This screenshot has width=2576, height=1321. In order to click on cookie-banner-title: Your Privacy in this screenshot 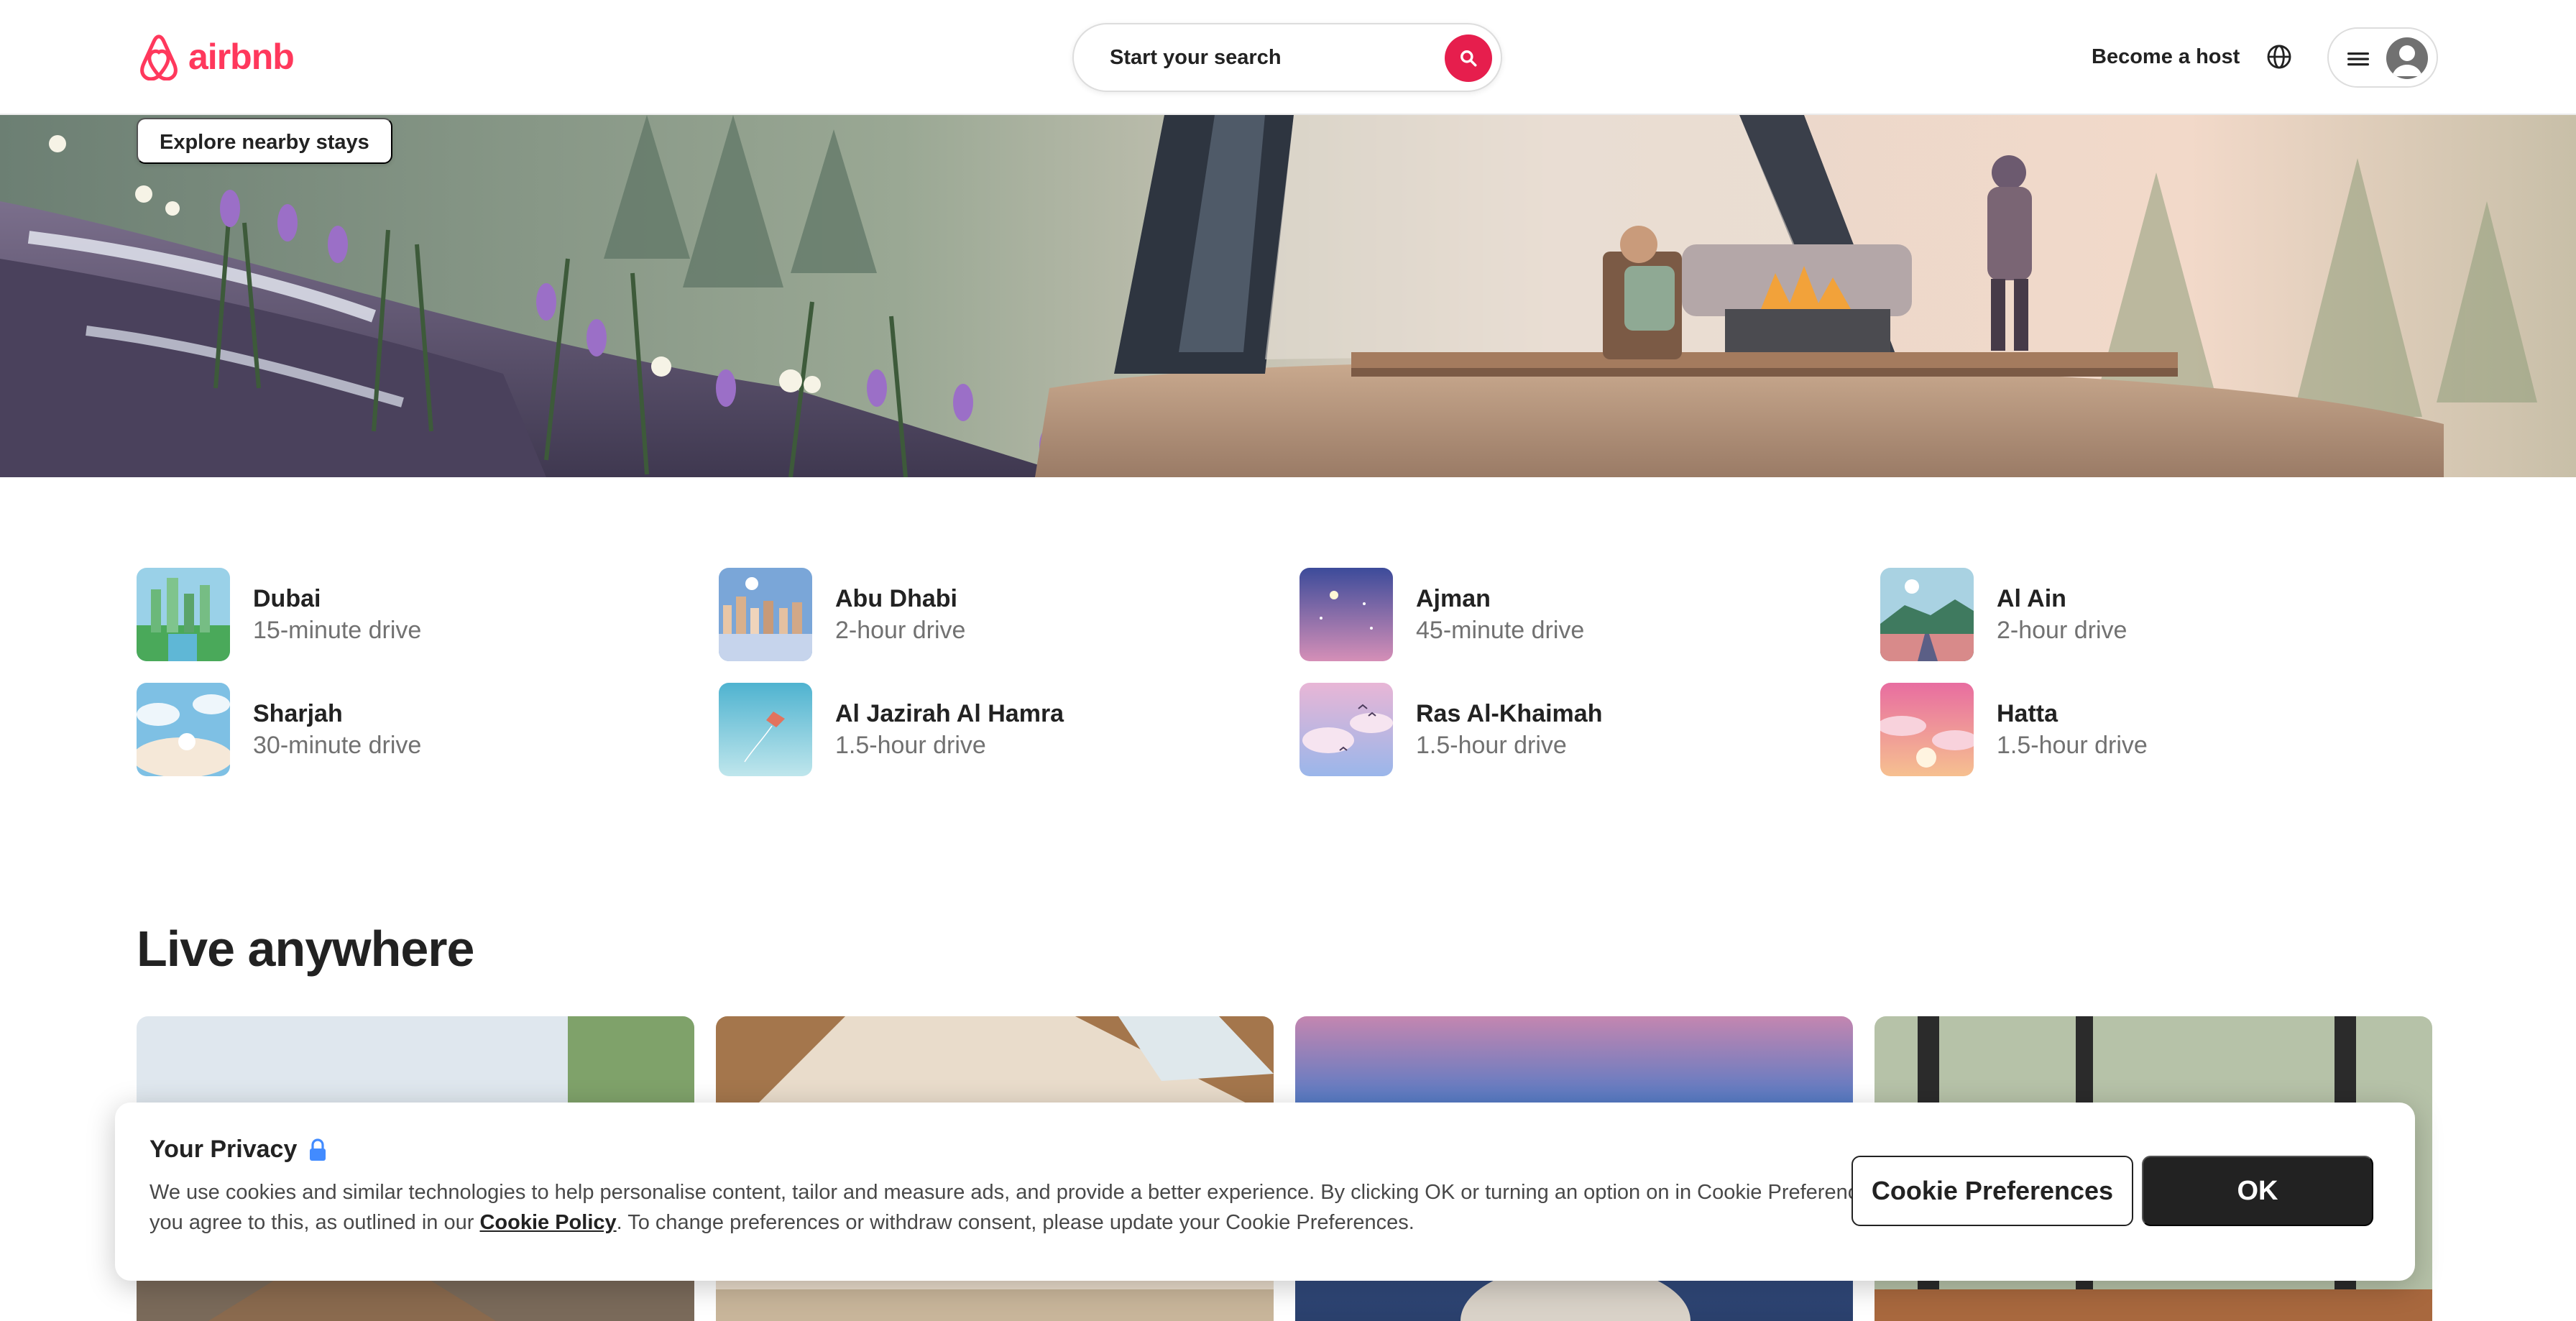, I will do `click(238, 1150)`.